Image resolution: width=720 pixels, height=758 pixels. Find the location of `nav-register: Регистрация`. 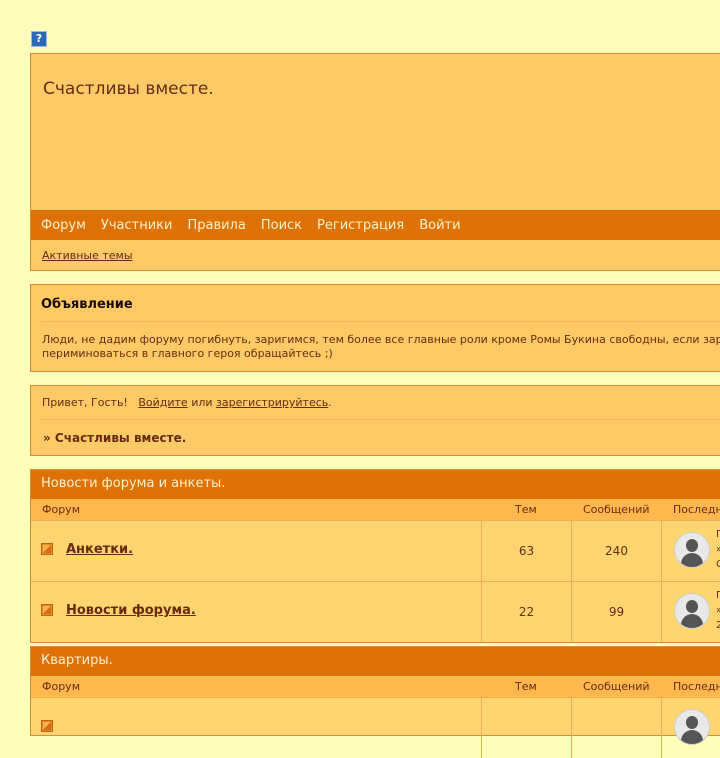

nav-register: Регистрация is located at coordinates (360, 225).